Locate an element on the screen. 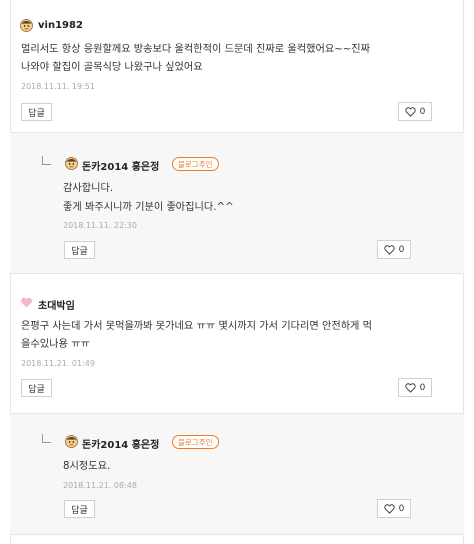 The height and width of the screenshot is (544, 474). comment-date: 2018.11.21. 01:49 is located at coordinates (58, 363).